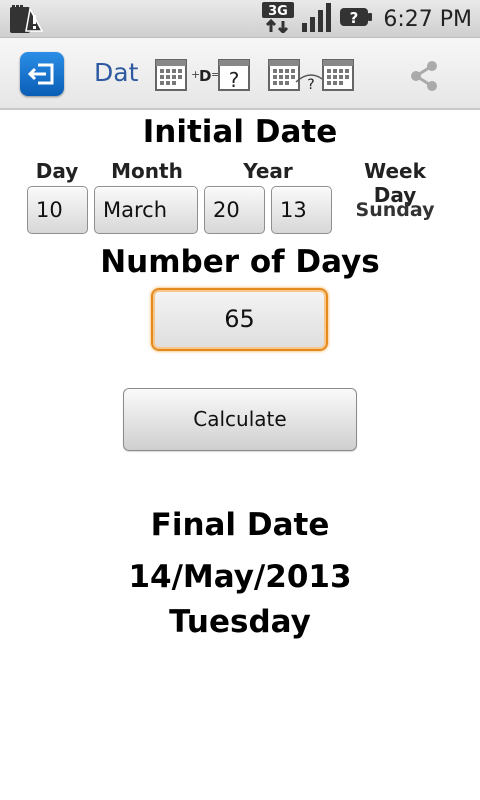 The height and width of the screenshot is (800, 480). Describe the element at coordinates (301, 210) in the screenshot. I see `year-digits-picker: 13` at that location.